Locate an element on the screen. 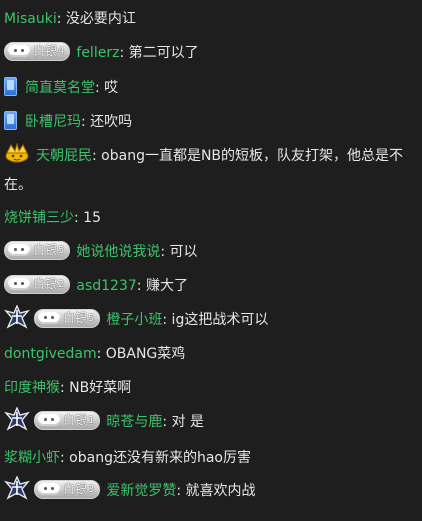  chat-message: 白银 3 爱新觉罗赞: 就喜欢内战 is located at coordinates (210, 489).